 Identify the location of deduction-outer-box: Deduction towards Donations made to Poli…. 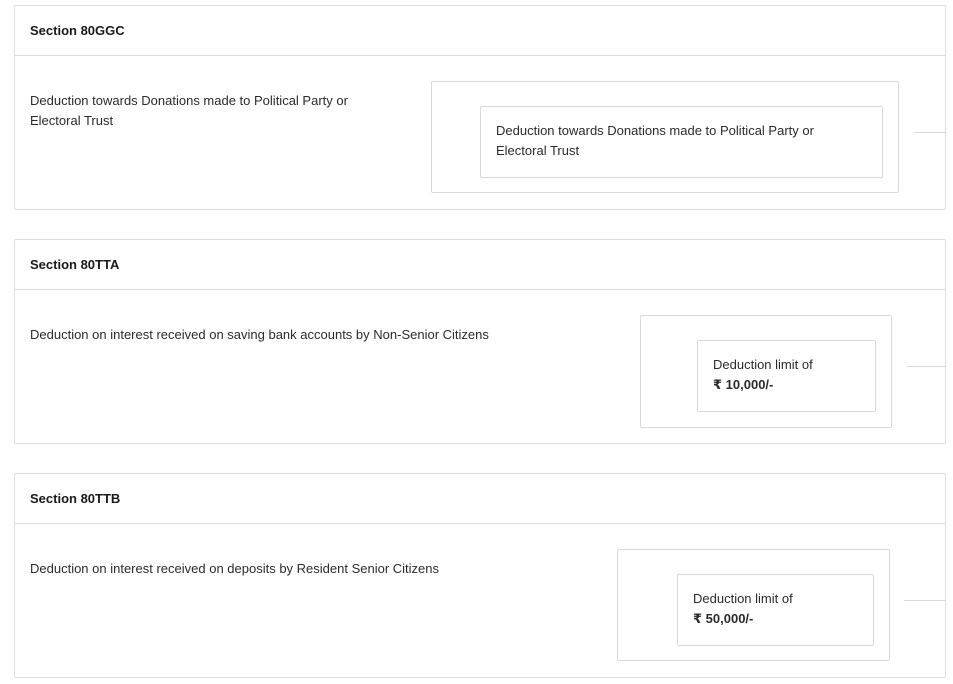
(665, 137).